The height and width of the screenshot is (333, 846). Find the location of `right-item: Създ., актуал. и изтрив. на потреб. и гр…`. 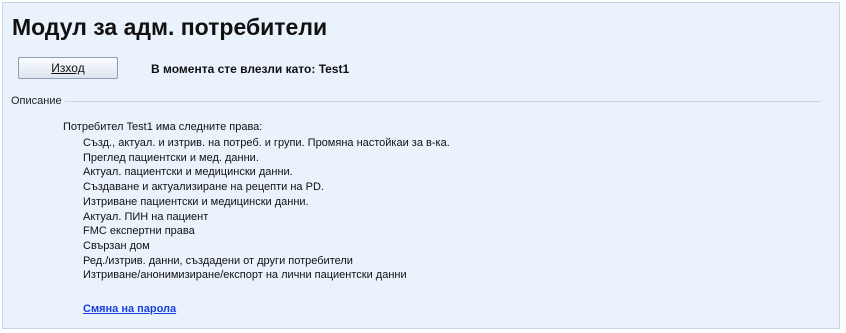

right-item: Създ., актуал. и изтрив. на потреб. и гр… is located at coordinates (266, 143).